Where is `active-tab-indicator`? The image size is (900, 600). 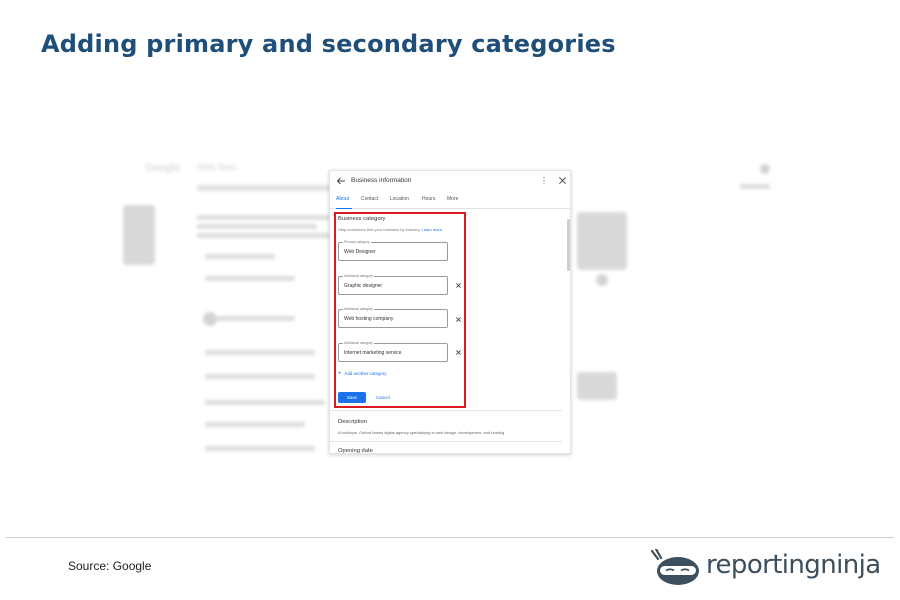 active-tab-indicator is located at coordinates (344, 208).